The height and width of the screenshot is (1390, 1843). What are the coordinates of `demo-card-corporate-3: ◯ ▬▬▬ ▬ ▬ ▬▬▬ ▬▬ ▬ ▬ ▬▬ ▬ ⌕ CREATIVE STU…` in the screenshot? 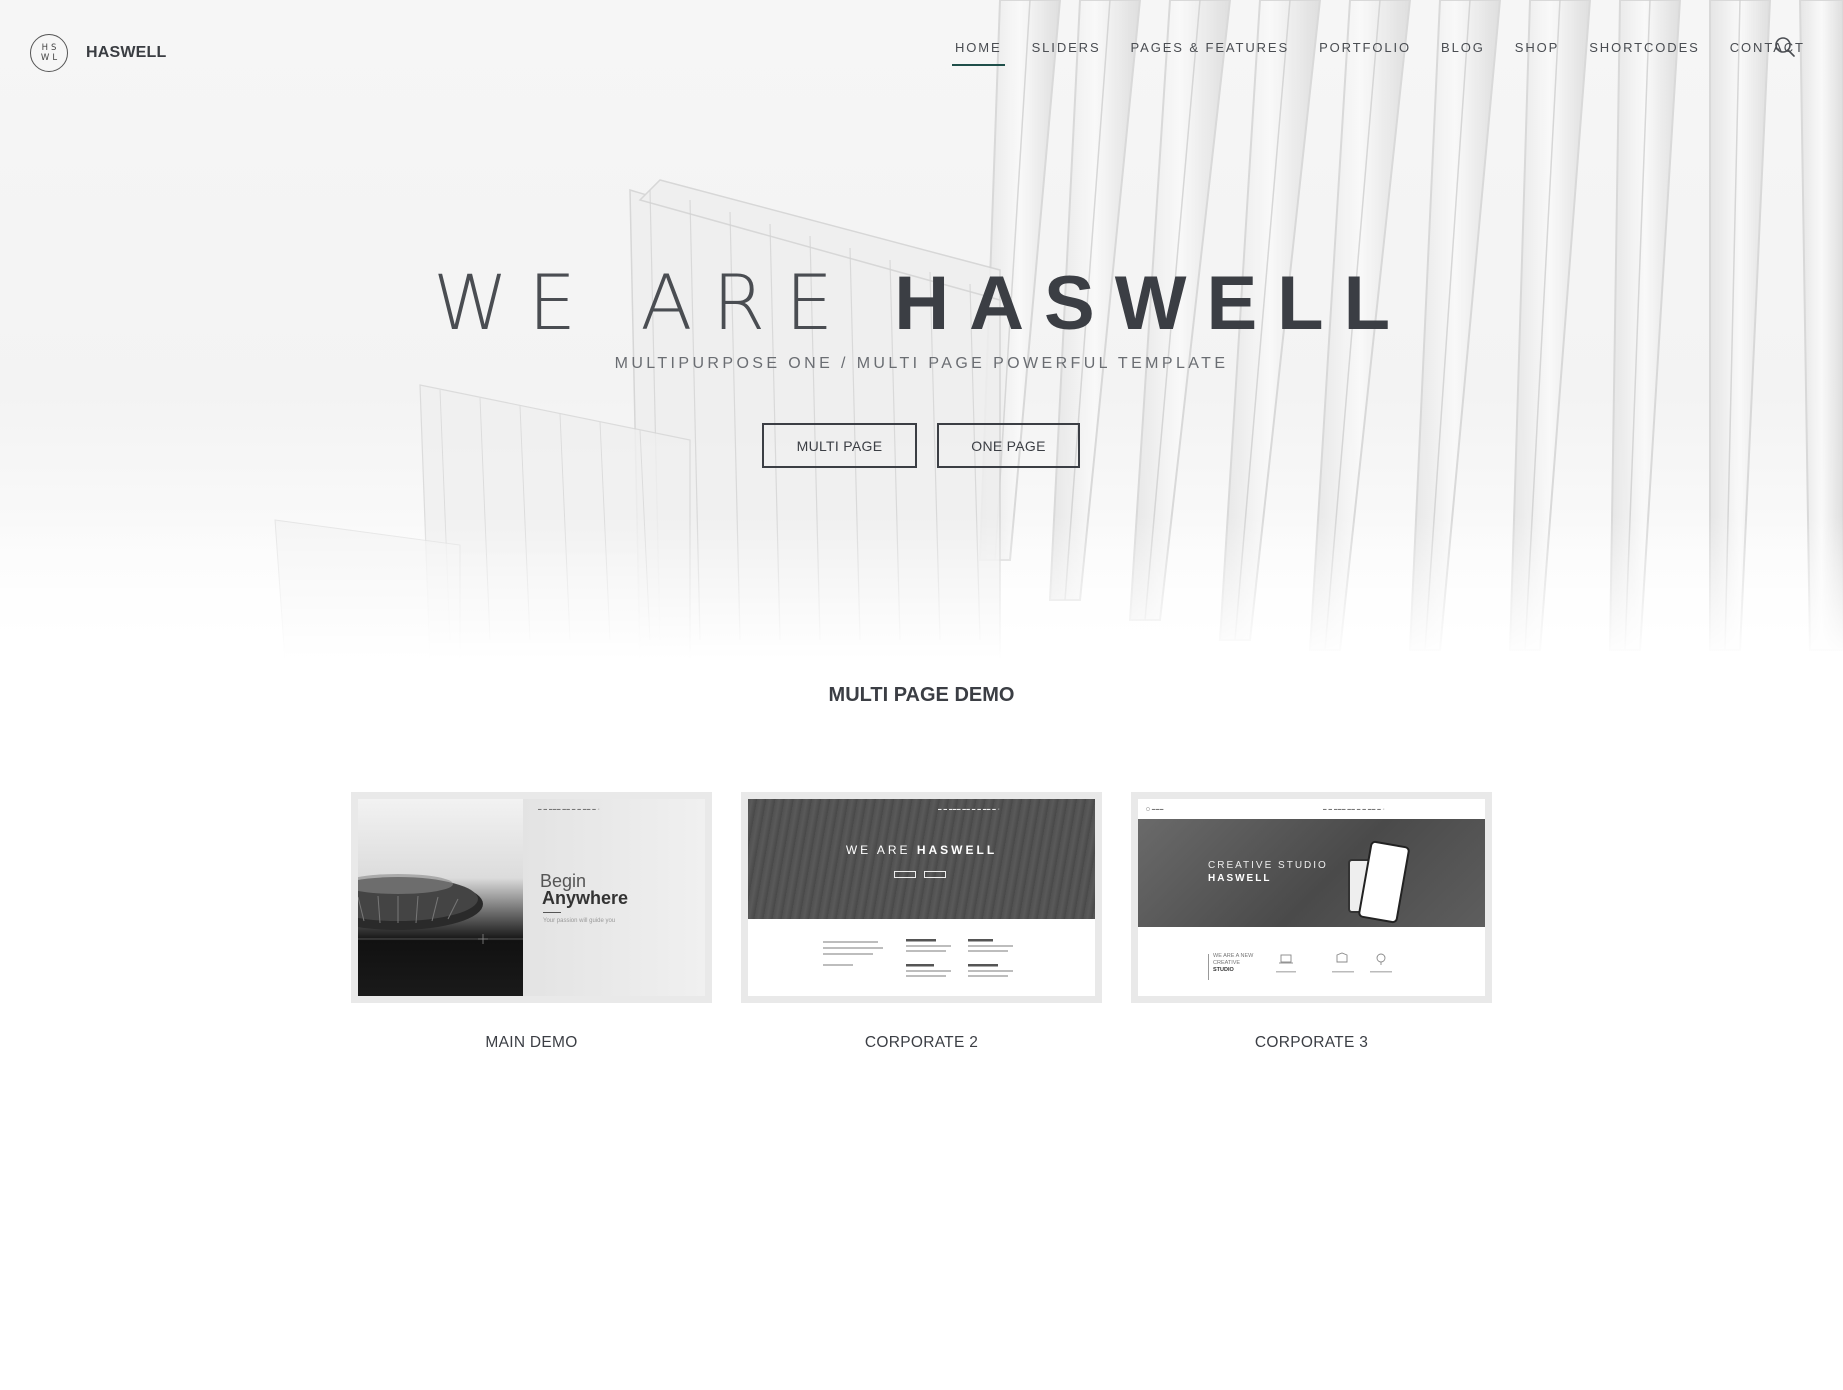 It's located at (1311, 922).